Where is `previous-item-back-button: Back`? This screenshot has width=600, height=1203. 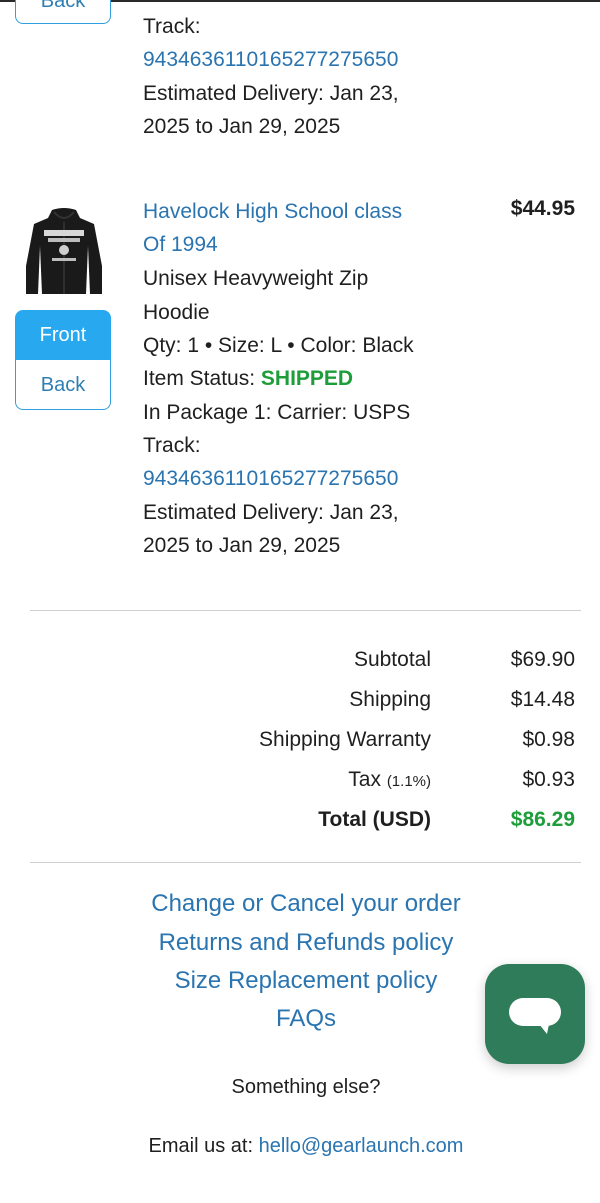
previous-item-back-button: Back is located at coordinates (63, 12).